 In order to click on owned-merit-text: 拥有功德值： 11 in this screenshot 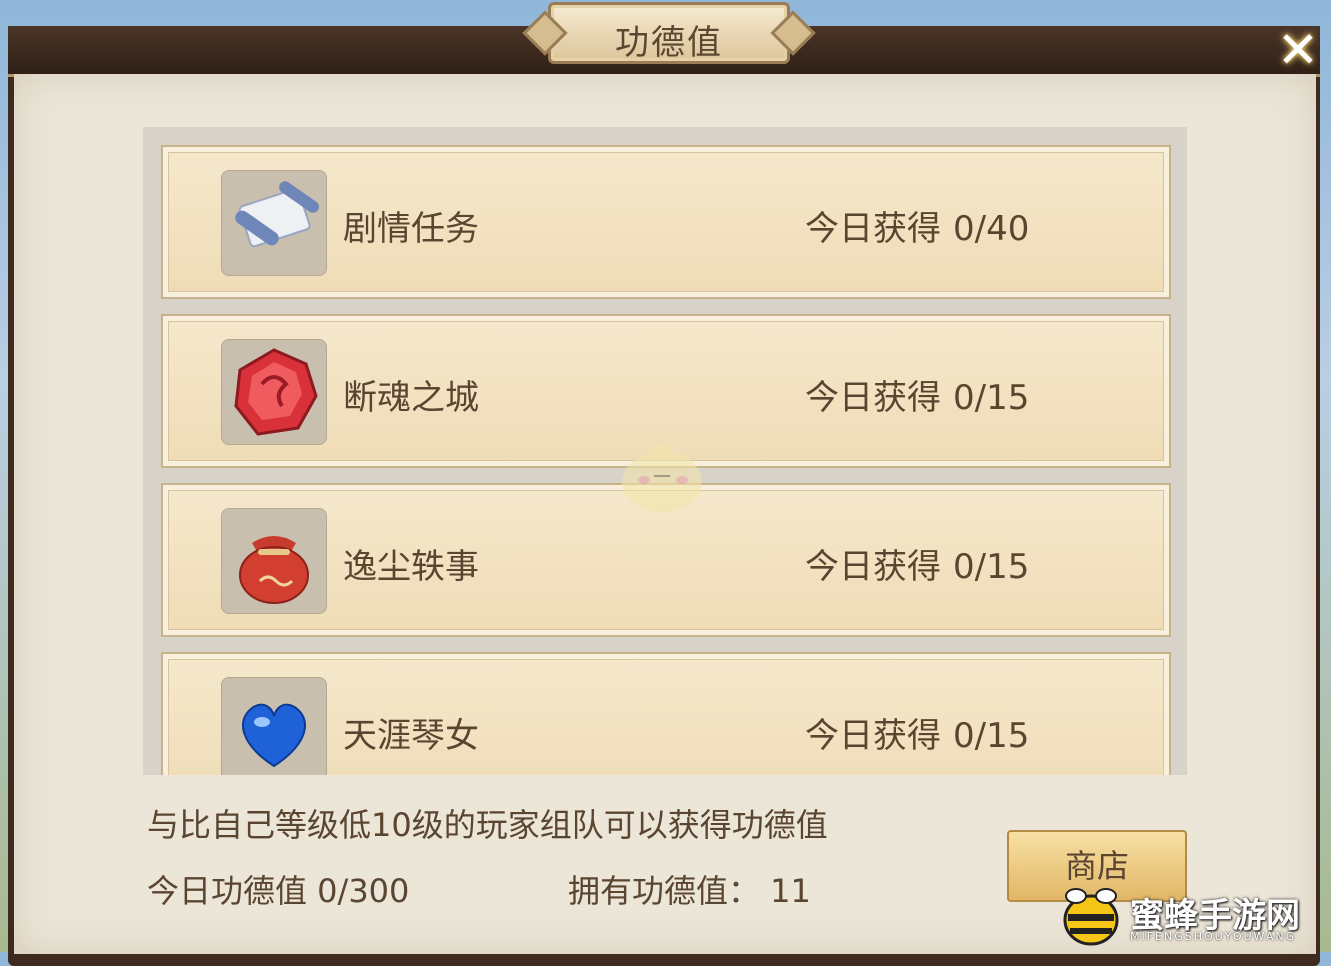, I will do `click(689, 891)`.